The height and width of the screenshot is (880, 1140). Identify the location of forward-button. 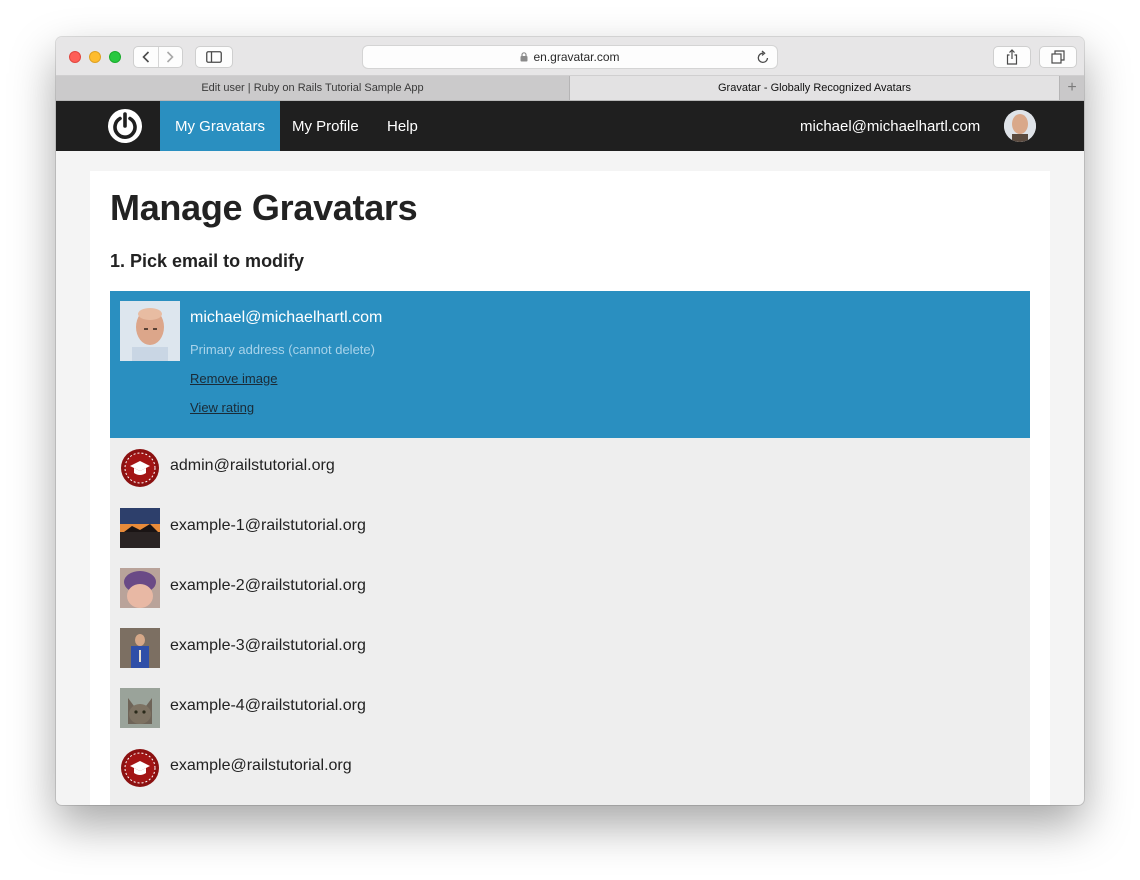
(169, 57).